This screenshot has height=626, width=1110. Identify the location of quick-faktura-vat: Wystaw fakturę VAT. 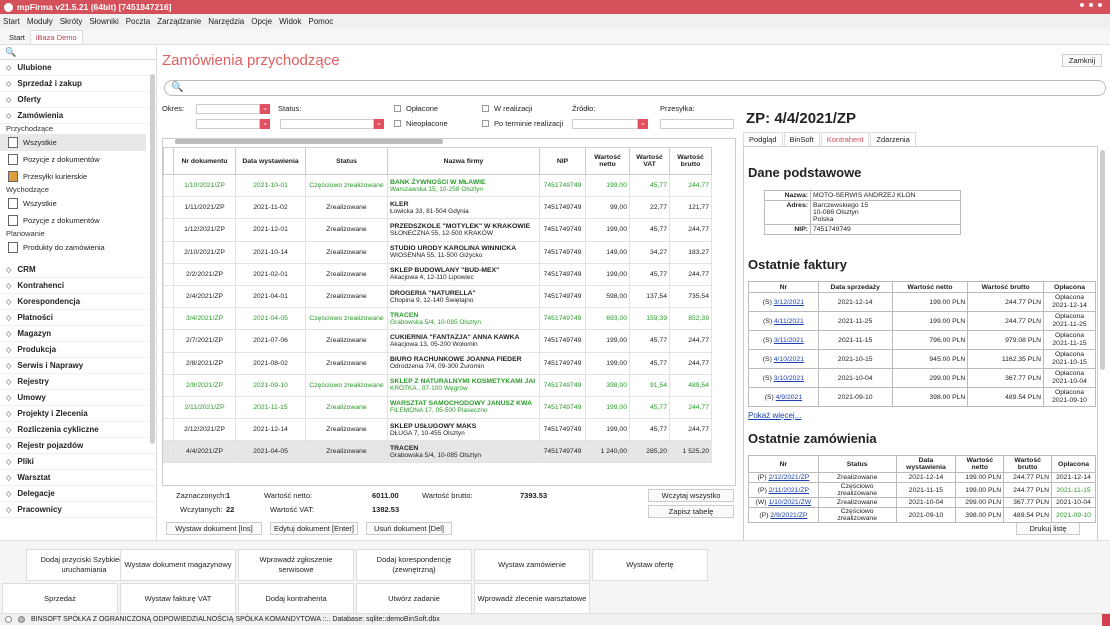
(178, 599).